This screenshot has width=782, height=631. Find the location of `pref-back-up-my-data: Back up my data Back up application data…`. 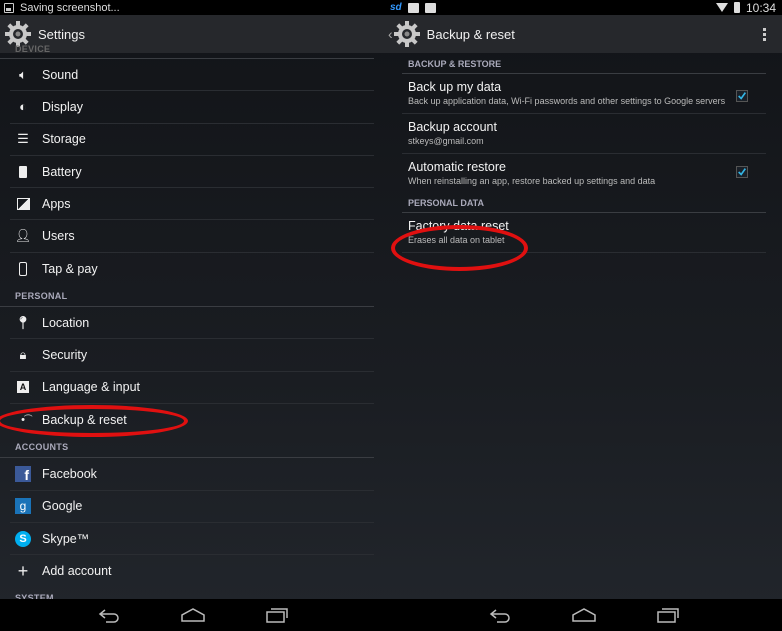

pref-back-up-my-data: Back up my data Back up application data… is located at coordinates (584, 94).